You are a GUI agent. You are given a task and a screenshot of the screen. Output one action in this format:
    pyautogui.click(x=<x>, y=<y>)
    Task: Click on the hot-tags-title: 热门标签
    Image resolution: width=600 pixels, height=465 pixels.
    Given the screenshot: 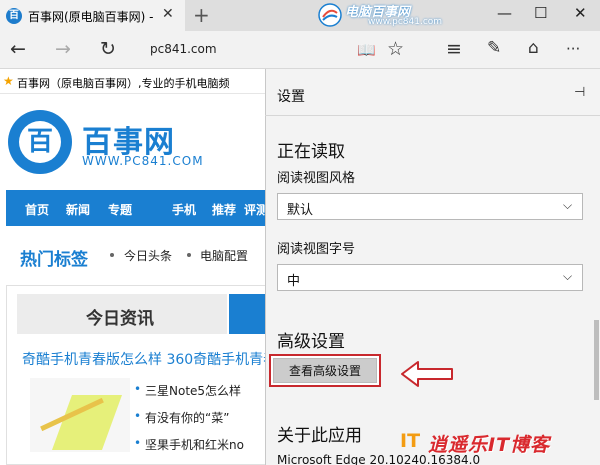 What is the action you would take?
    pyautogui.click(x=54, y=260)
    